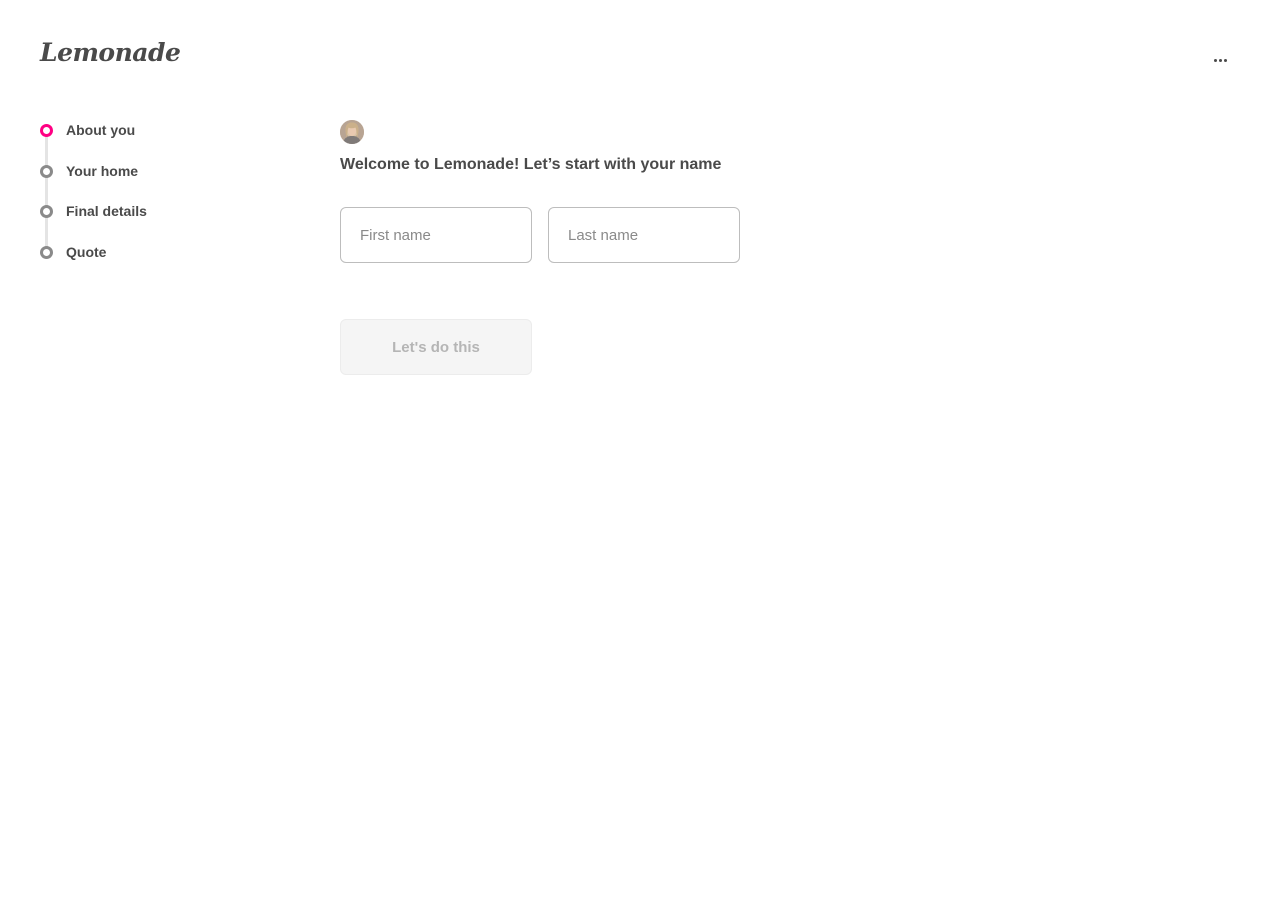 This screenshot has width=1280, height=900. Describe the element at coordinates (46, 191) in the screenshot. I see `stepper-track` at that location.